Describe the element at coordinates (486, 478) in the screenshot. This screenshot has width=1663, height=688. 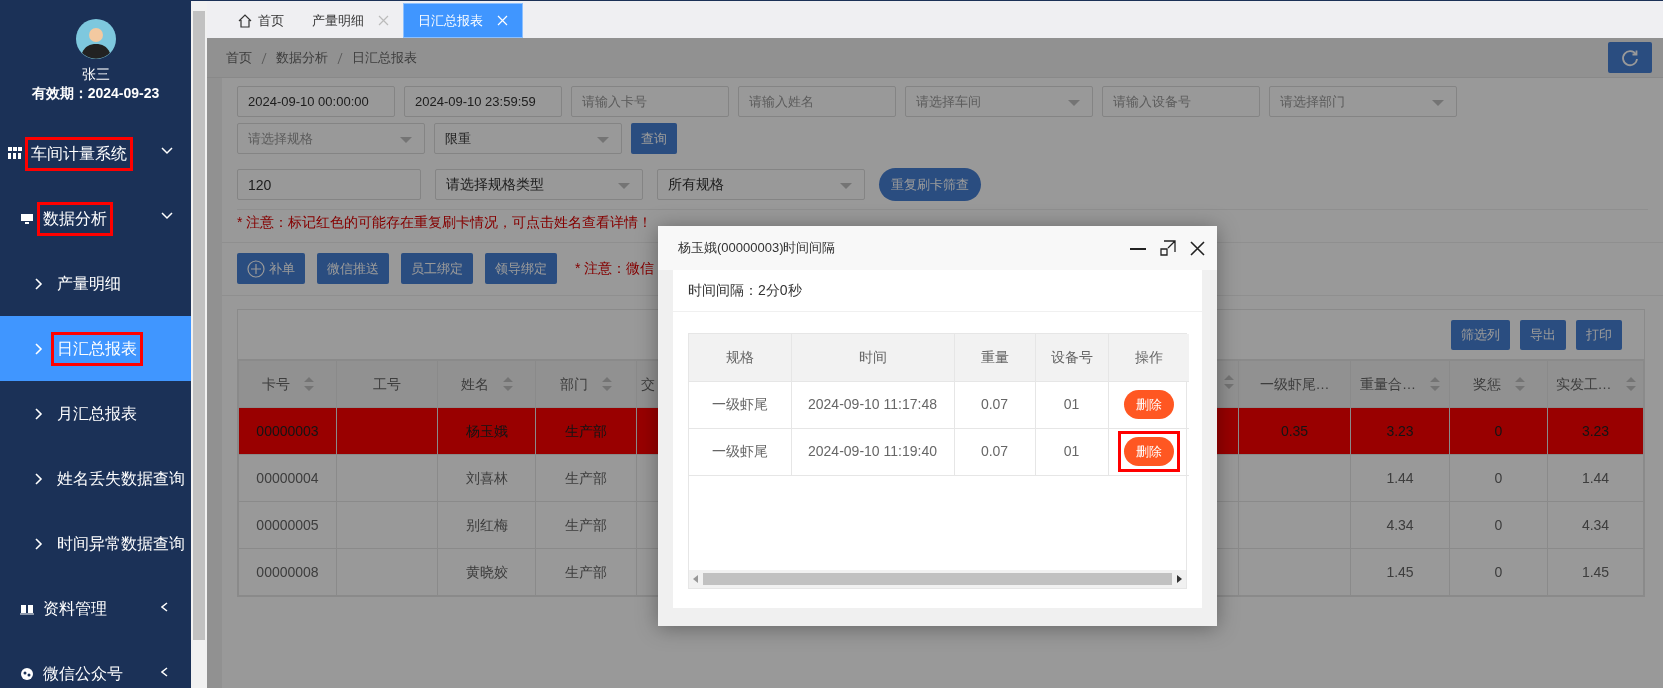
I see `table-cell: 刘喜林` at that location.